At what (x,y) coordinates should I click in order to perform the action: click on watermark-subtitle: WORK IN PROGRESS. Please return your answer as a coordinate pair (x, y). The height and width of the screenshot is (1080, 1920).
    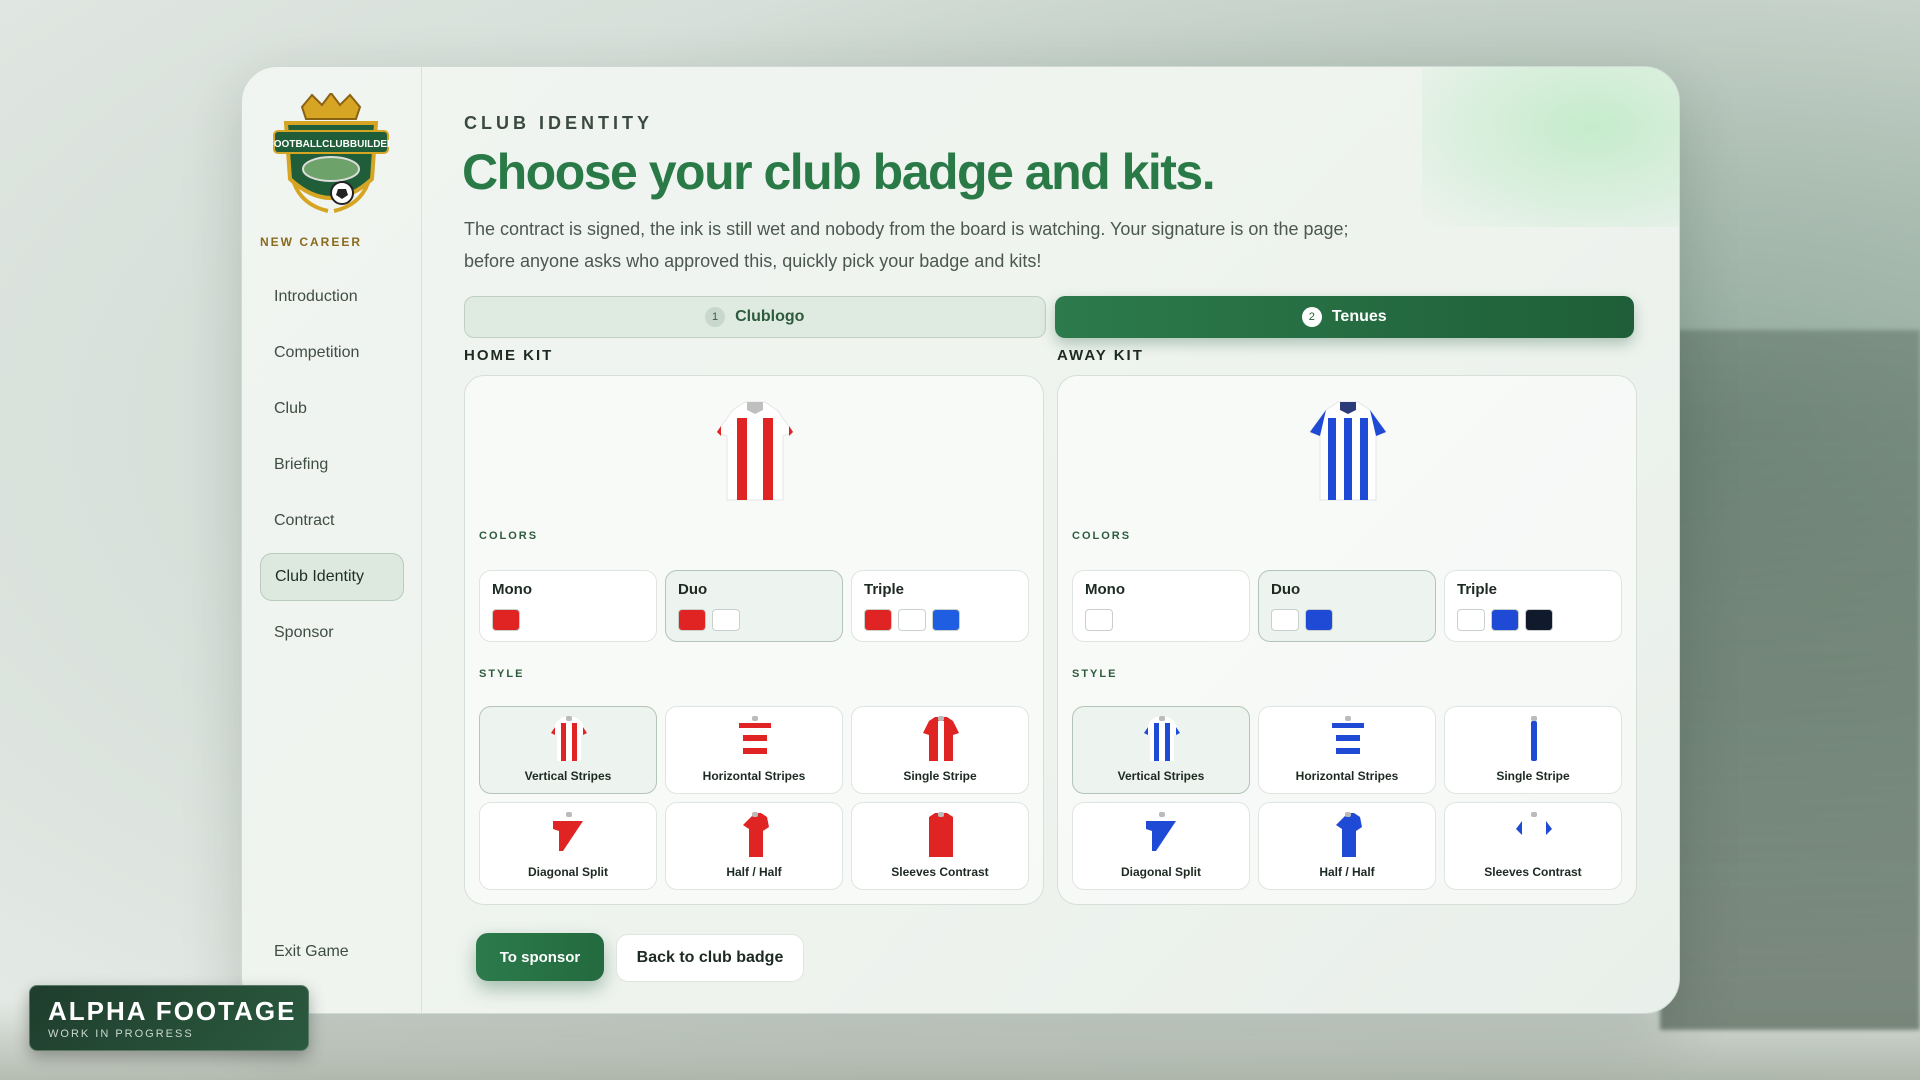
    Looking at the image, I should click on (121, 1034).